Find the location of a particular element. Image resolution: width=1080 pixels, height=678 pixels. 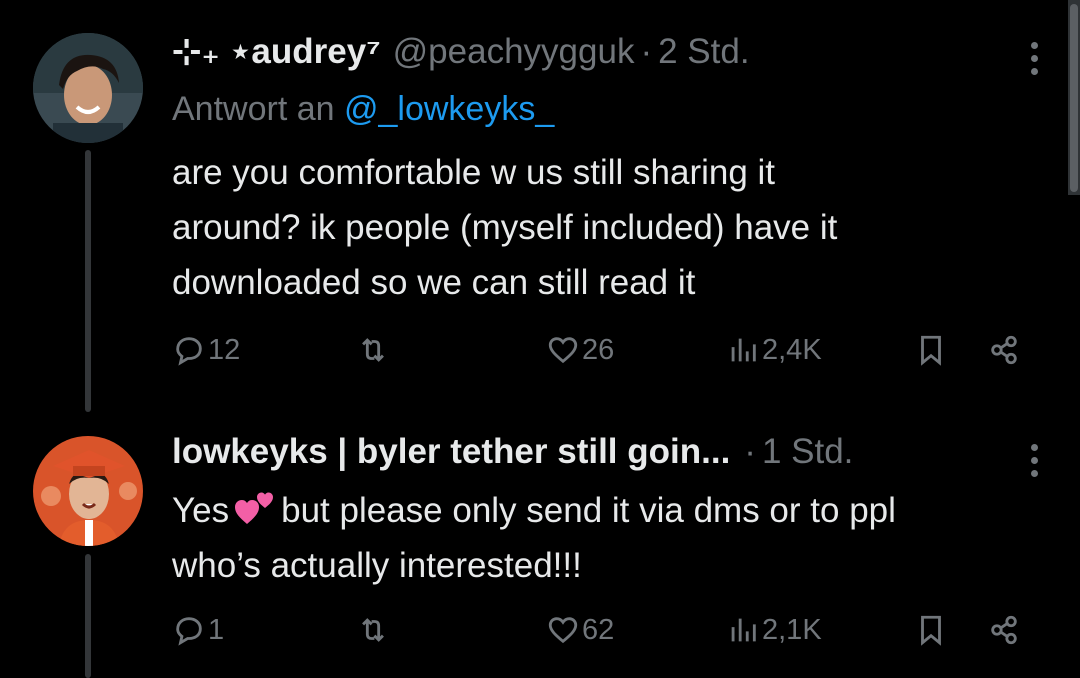

two-hearts-emoji-icon is located at coordinates (254, 508).